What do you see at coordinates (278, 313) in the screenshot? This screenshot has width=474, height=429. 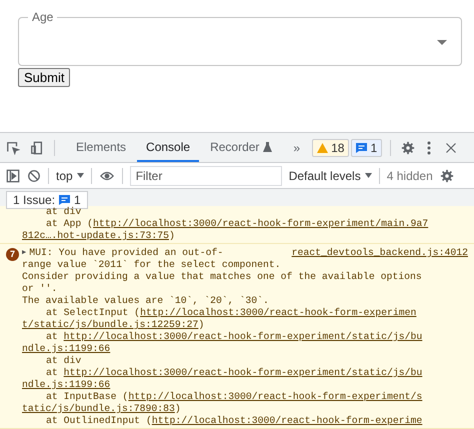 I see `stack-link: http://localhost:3000/react-hook-form-experimen` at bounding box center [278, 313].